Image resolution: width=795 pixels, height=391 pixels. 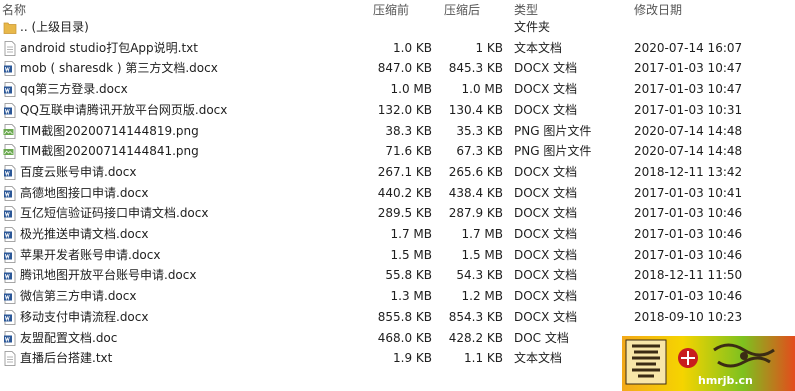 What do you see at coordinates (119, 68) in the screenshot?
I see `file-name: mob ( sharesdk ) 第三方文档.docx` at bounding box center [119, 68].